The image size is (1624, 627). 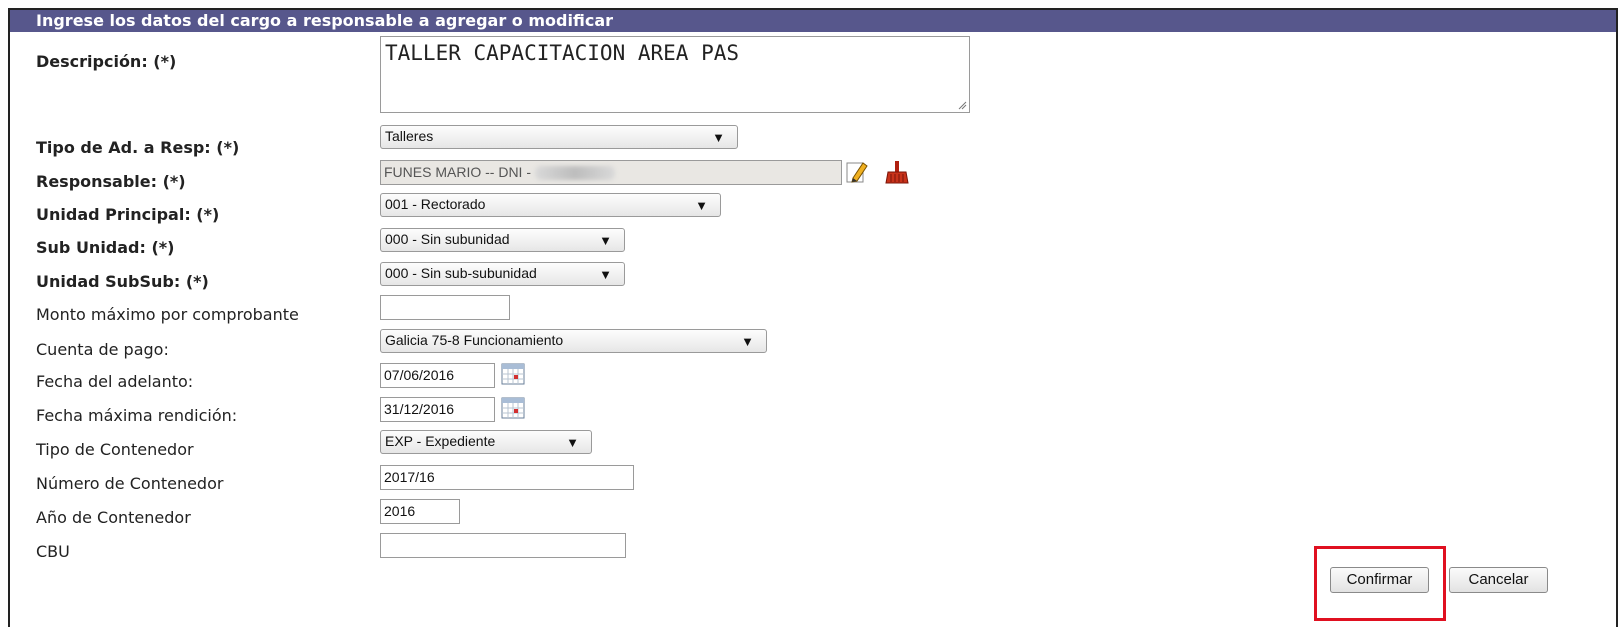 What do you see at coordinates (419, 375) in the screenshot?
I see `fecha-adelanto-value: 07/06/2016` at bounding box center [419, 375].